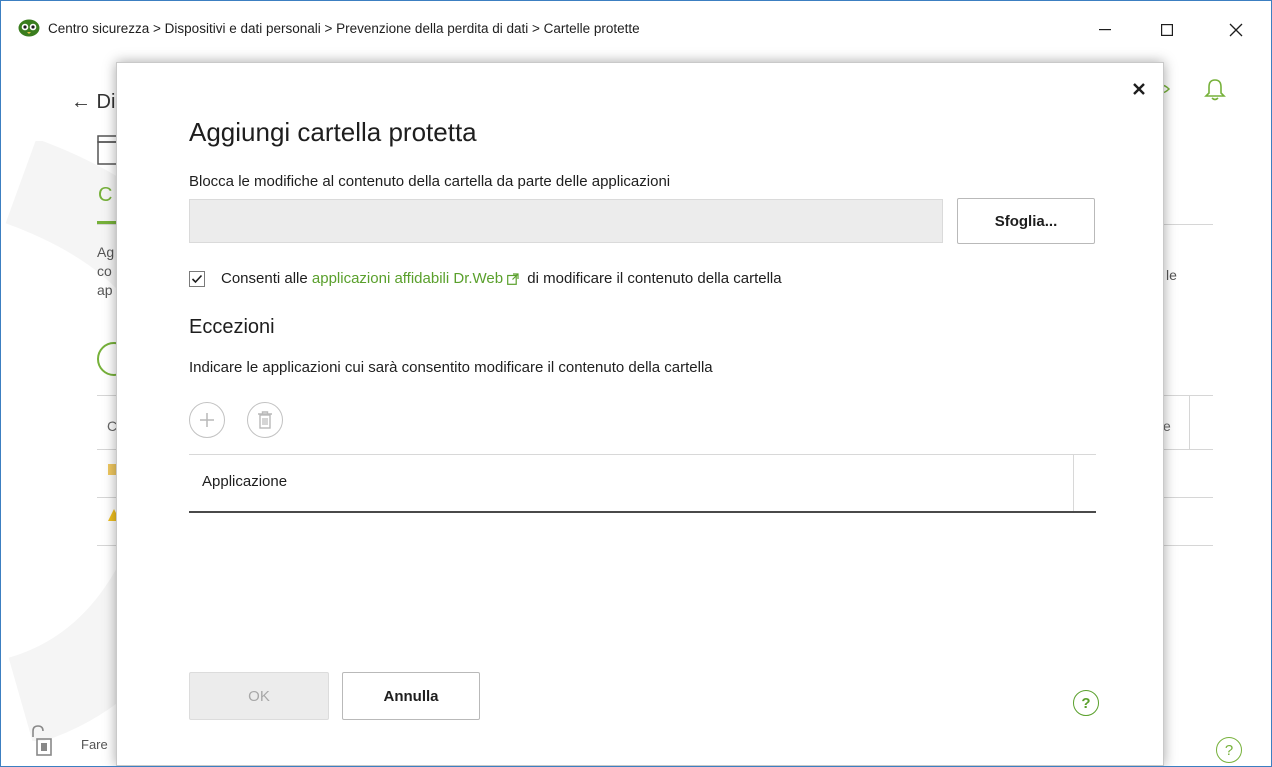 This screenshot has height=767, width=1272. I want to click on bell-icon, so click(1215, 89).